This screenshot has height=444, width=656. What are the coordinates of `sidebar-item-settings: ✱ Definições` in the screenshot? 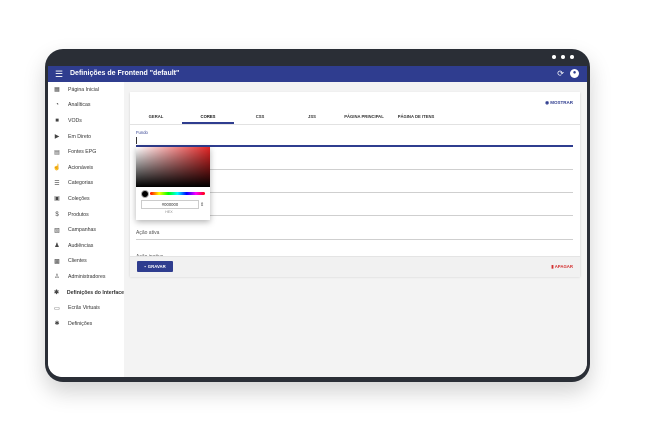 It's located at (86, 324).